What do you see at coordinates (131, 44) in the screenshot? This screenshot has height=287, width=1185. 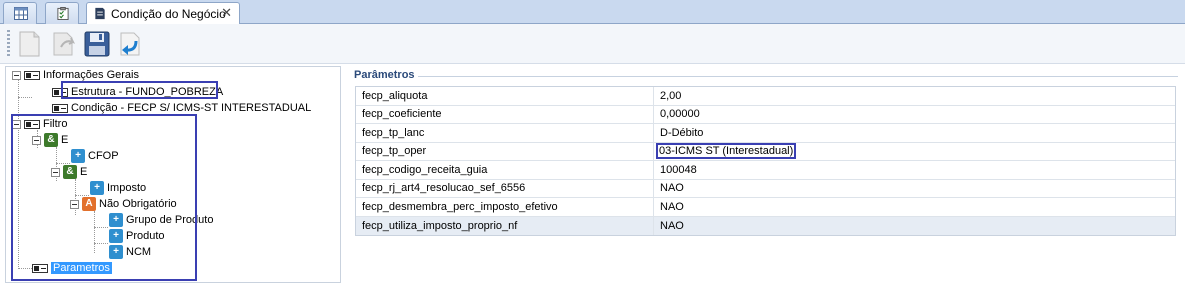 I see `undo-icon` at bounding box center [131, 44].